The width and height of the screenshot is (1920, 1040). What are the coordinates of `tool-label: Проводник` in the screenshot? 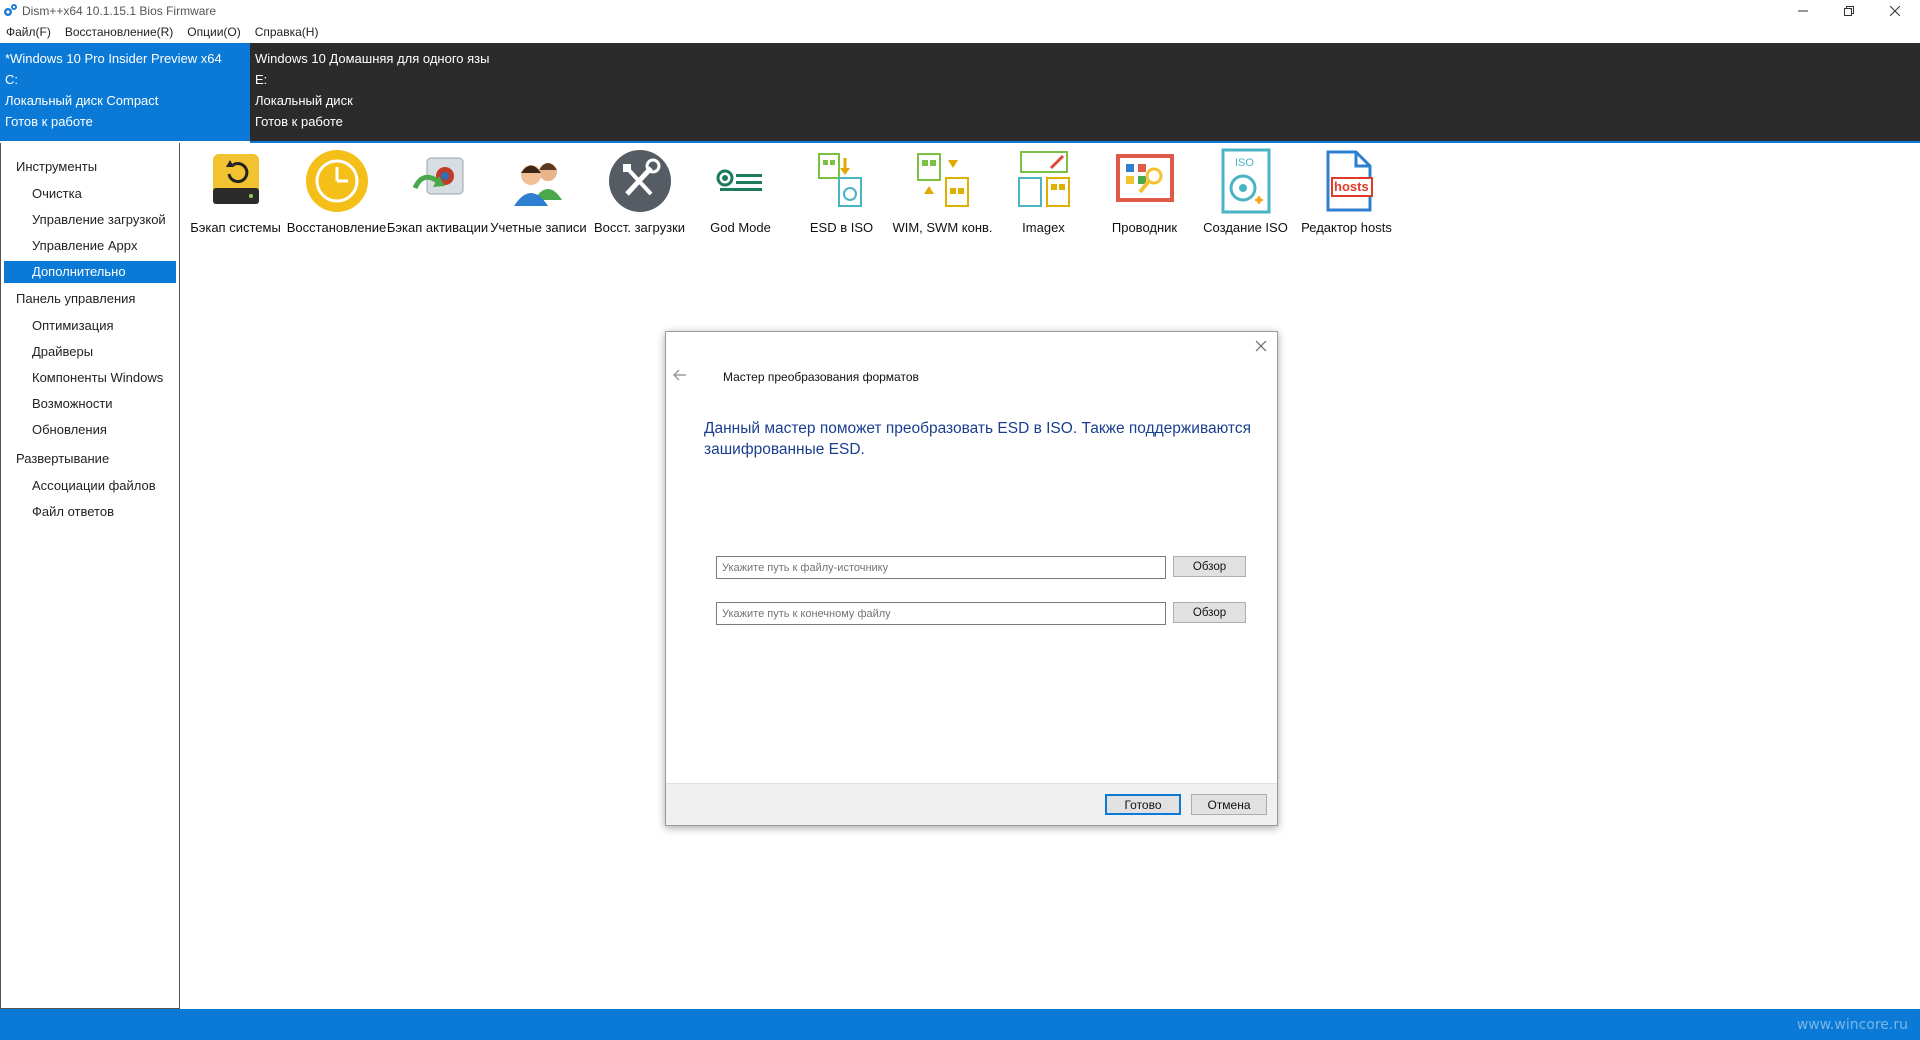 It's located at (1144, 227).